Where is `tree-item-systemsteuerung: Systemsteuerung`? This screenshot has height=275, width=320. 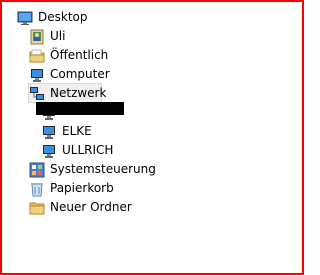
tree-item-systemsteuerung: Systemsteuerung is located at coordinates (99, 169).